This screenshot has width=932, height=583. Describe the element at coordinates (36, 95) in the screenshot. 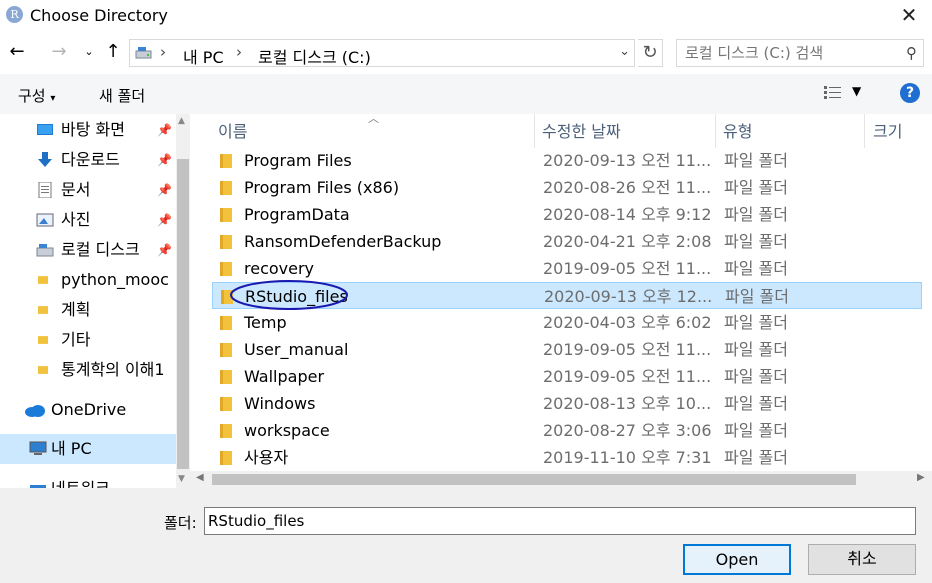

I see `organize-button: 구성 ▾` at that location.